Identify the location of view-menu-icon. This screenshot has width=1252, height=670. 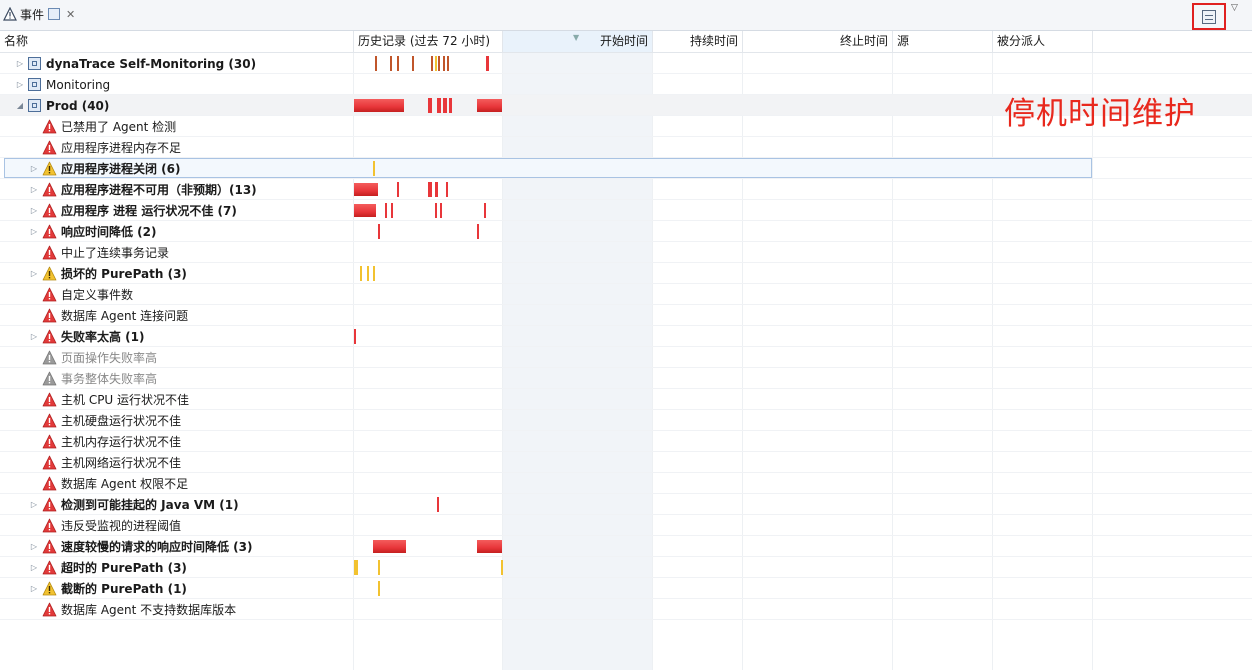
(1209, 16).